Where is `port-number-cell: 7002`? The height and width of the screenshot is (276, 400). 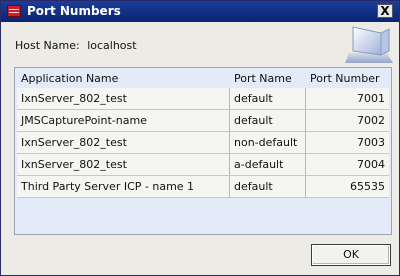 port-number-cell: 7002 is located at coordinates (371, 120).